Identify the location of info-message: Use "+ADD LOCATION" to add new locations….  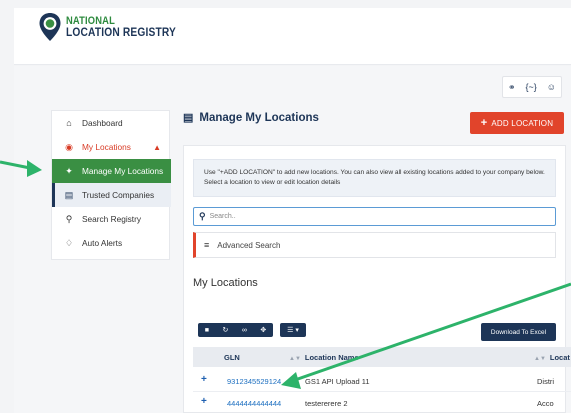
(374, 178).